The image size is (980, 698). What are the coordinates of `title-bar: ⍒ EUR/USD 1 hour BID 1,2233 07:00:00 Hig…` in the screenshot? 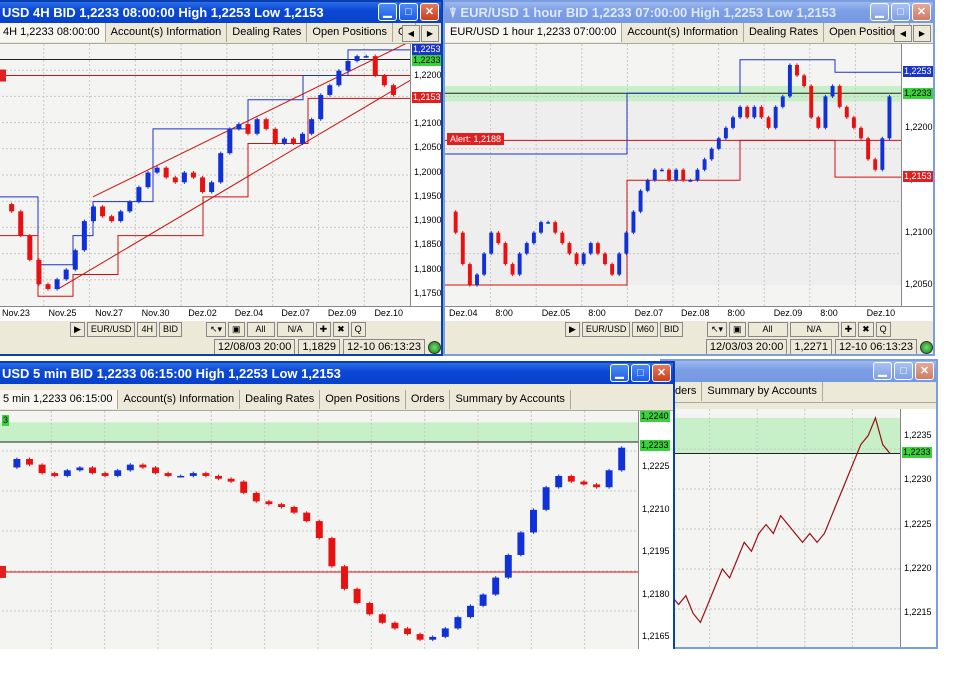 It's located at (689, 12).